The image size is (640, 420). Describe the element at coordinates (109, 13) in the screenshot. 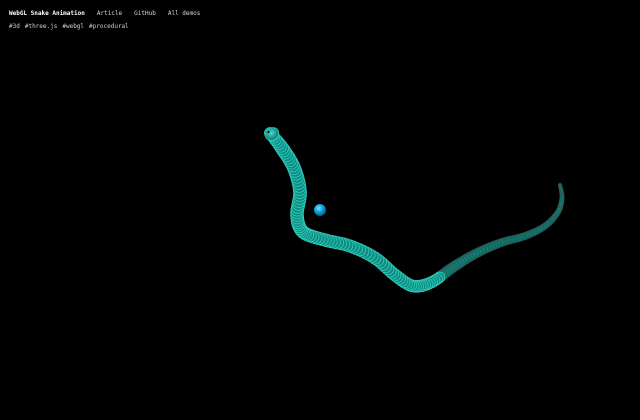

I see `article-link: Article` at that location.